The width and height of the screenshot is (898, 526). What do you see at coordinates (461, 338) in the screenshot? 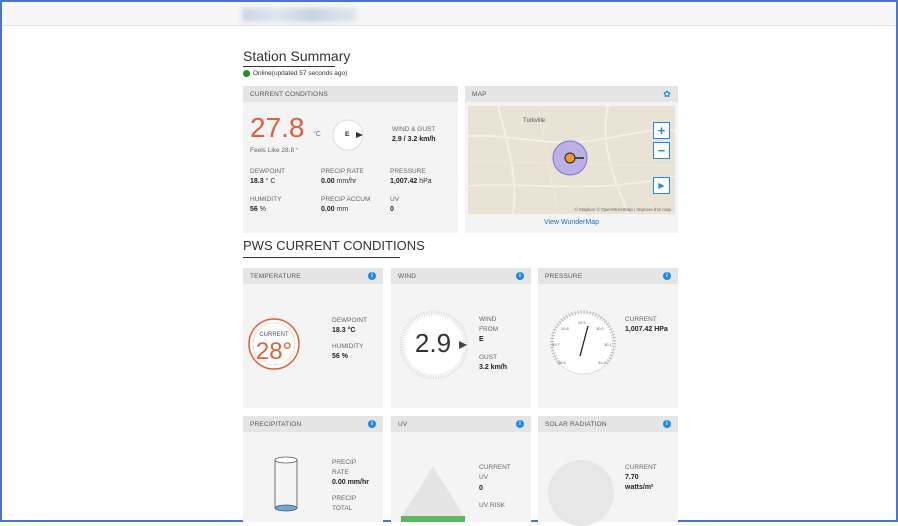
I see `wind-card: WIND i 2.9 WIND FROM E GUST 3.2 km/h` at bounding box center [461, 338].